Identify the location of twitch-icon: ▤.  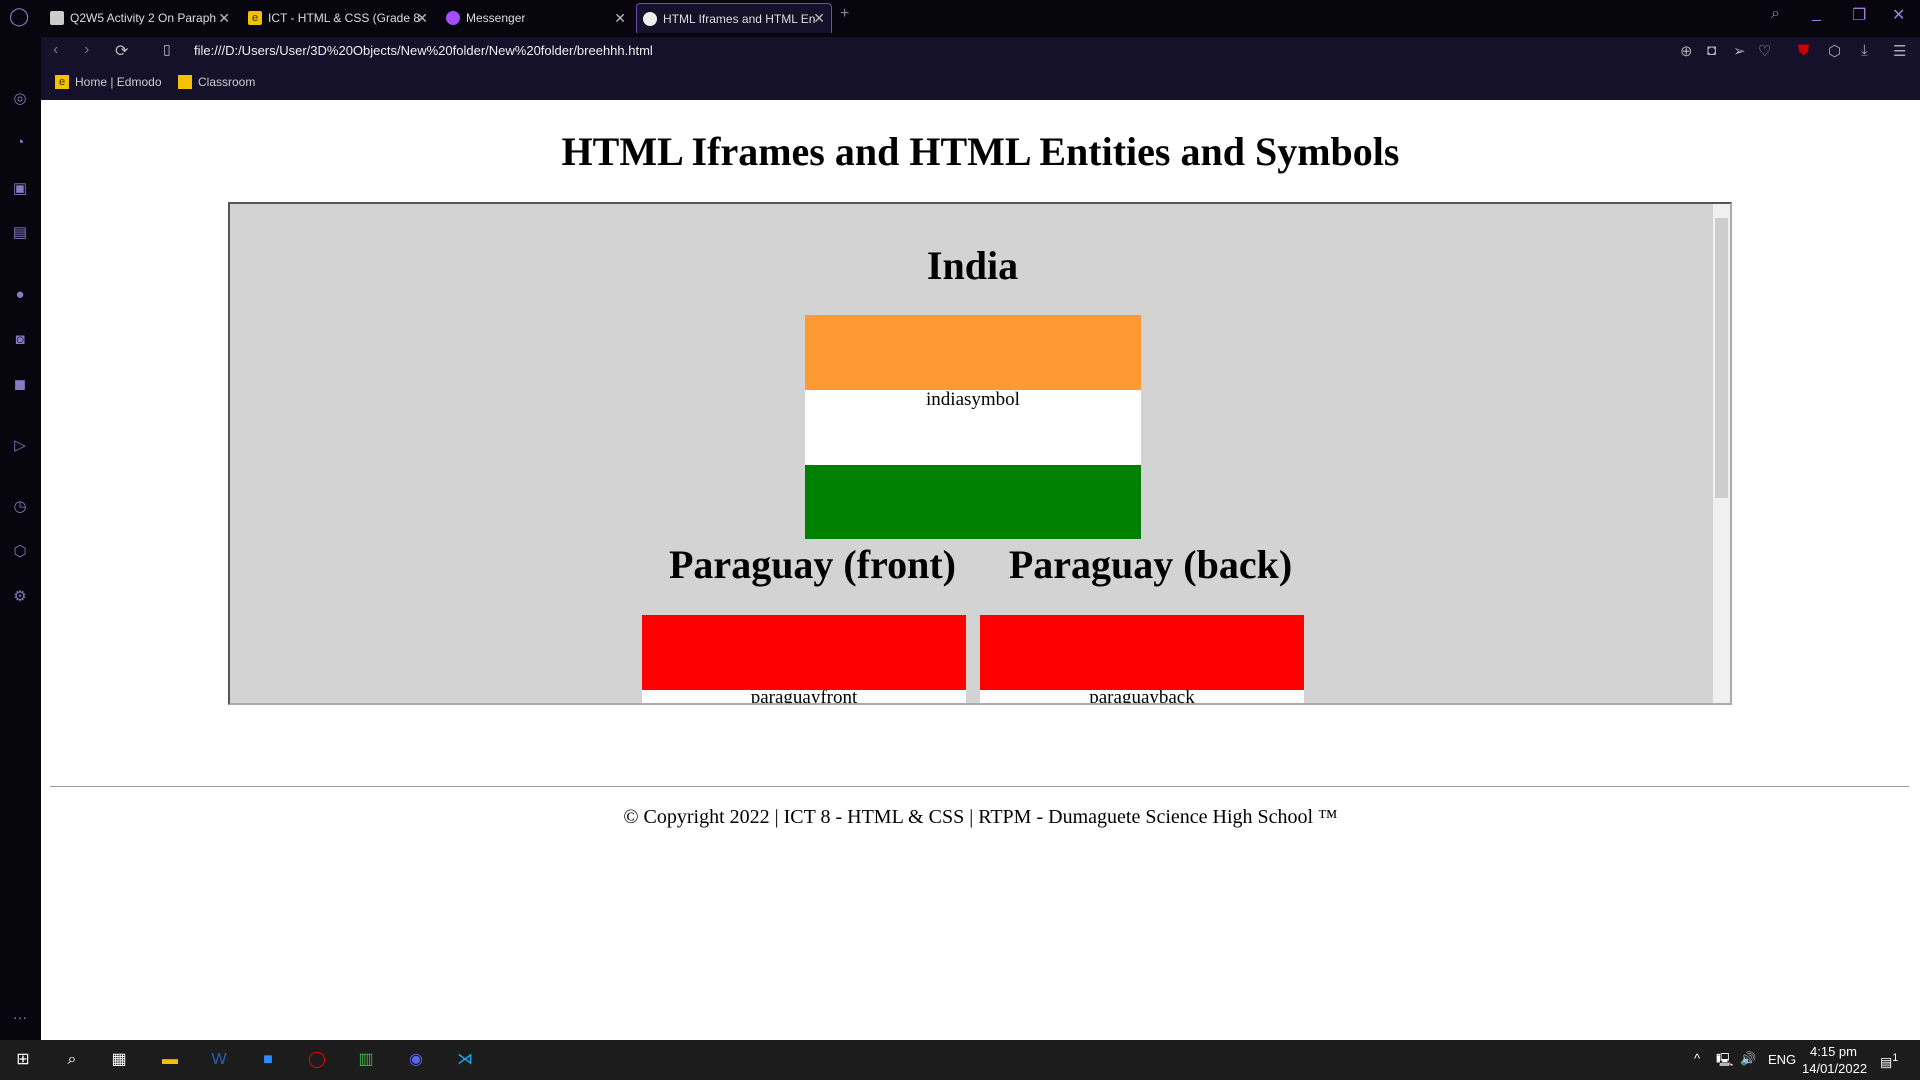
(20, 233).